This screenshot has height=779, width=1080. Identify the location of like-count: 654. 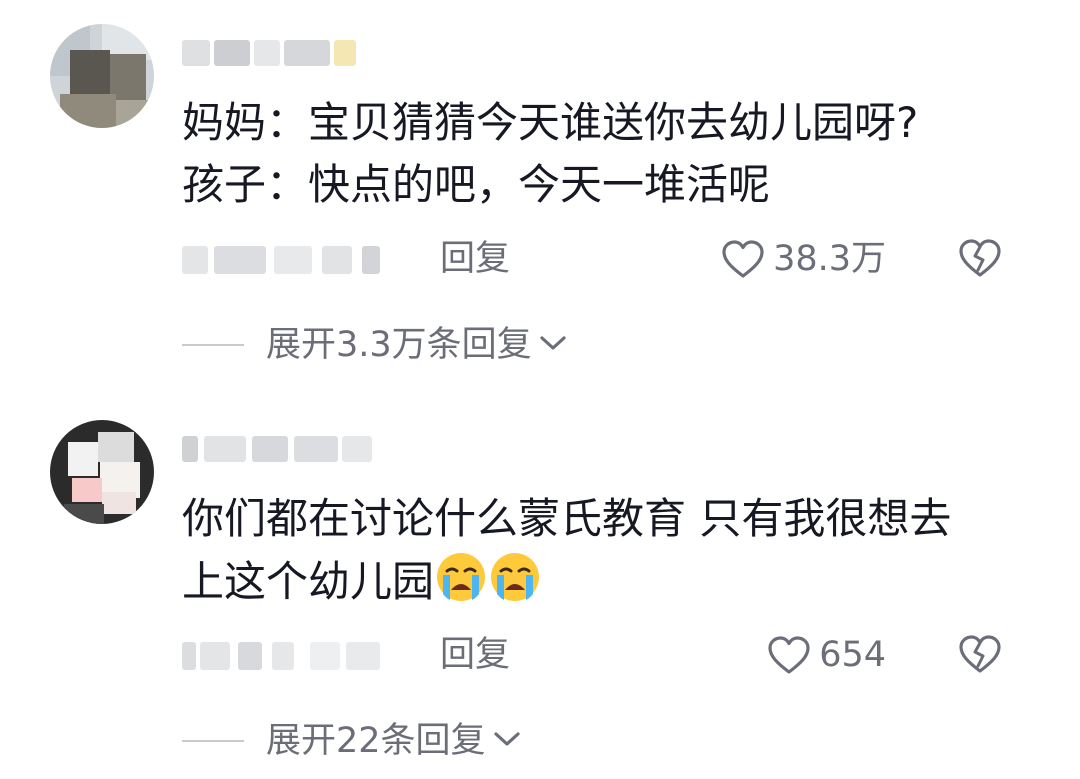
(852, 655).